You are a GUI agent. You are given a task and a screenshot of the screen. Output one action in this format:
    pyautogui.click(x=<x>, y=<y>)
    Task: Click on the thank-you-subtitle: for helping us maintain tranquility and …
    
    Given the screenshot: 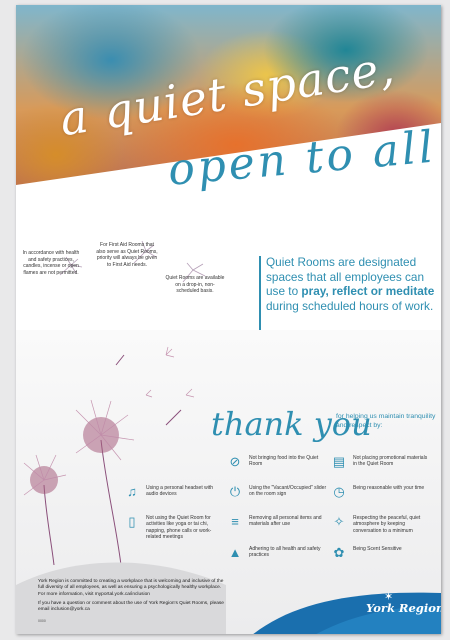 What is the action you would take?
    pyautogui.click(x=386, y=421)
    